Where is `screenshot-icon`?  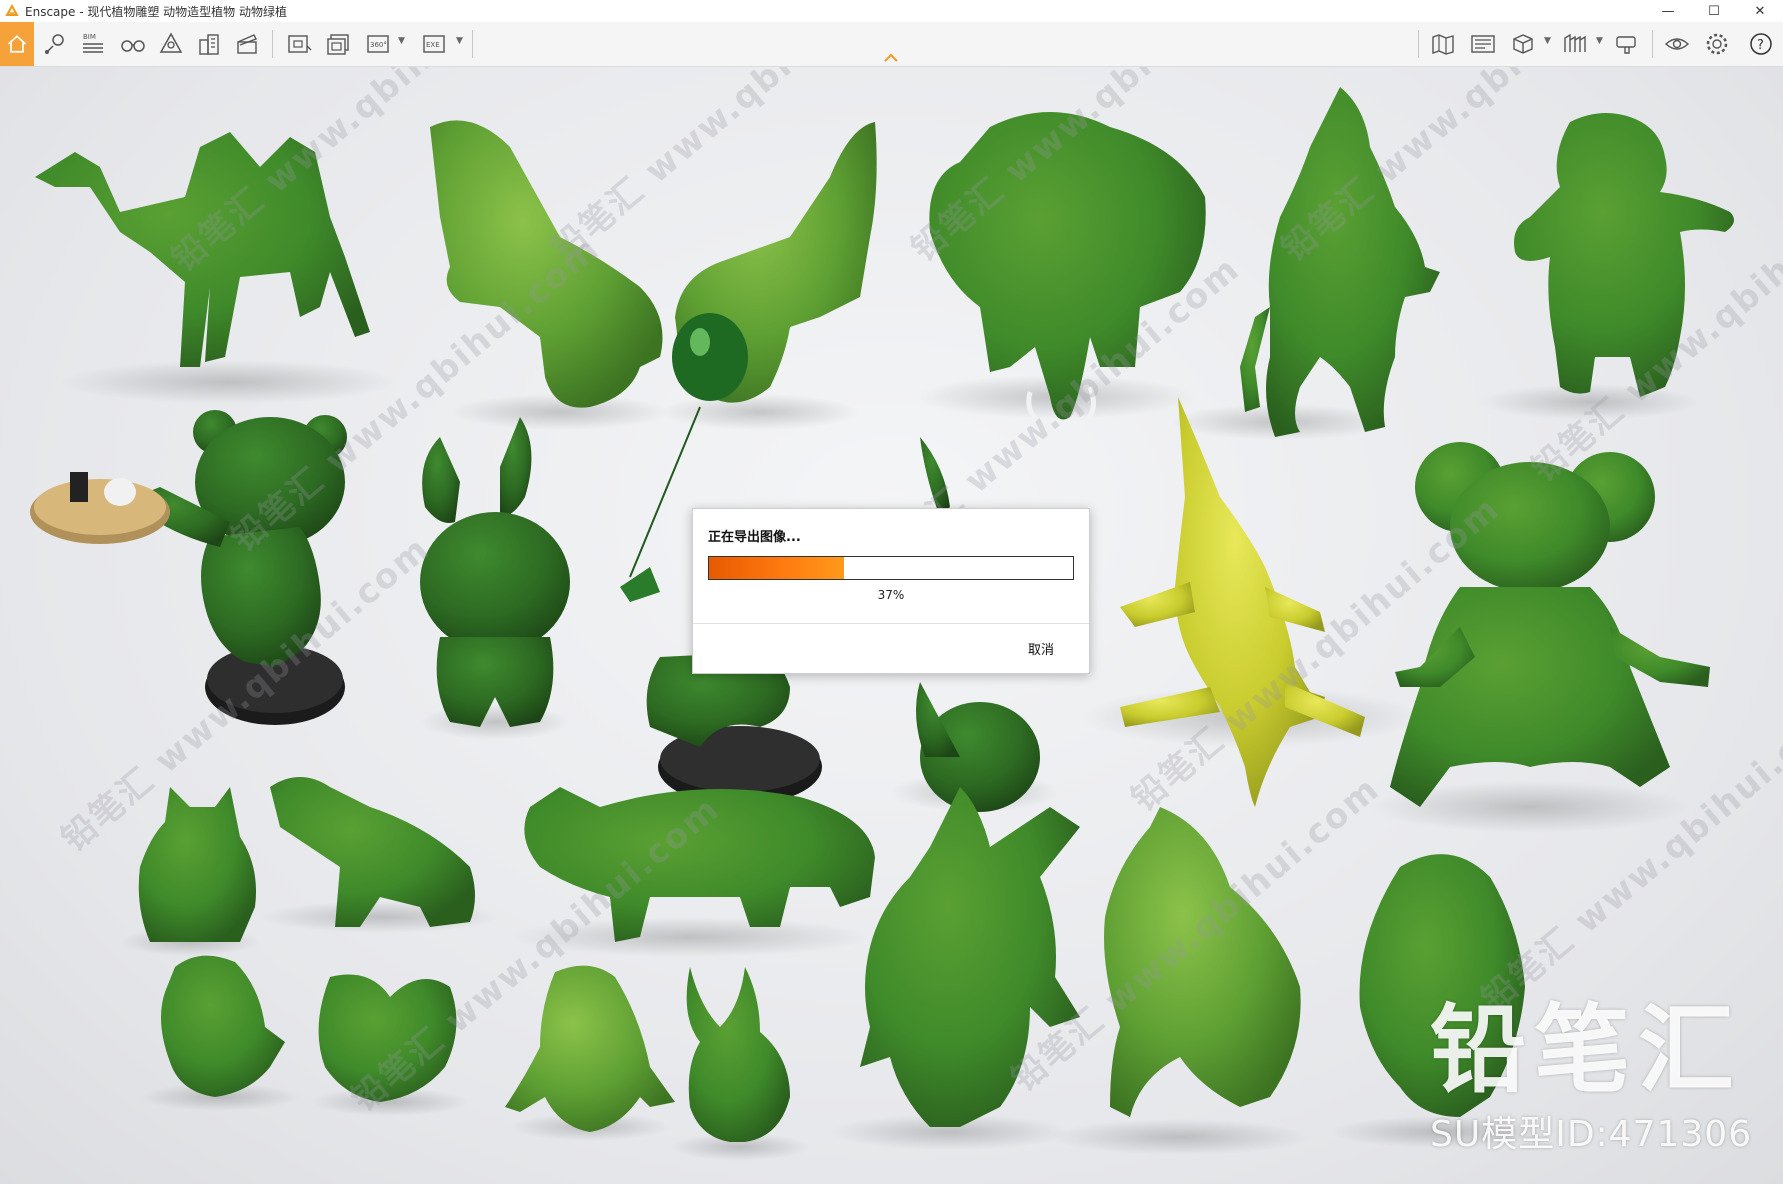 screenshot-icon is located at coordinates (300, 44).